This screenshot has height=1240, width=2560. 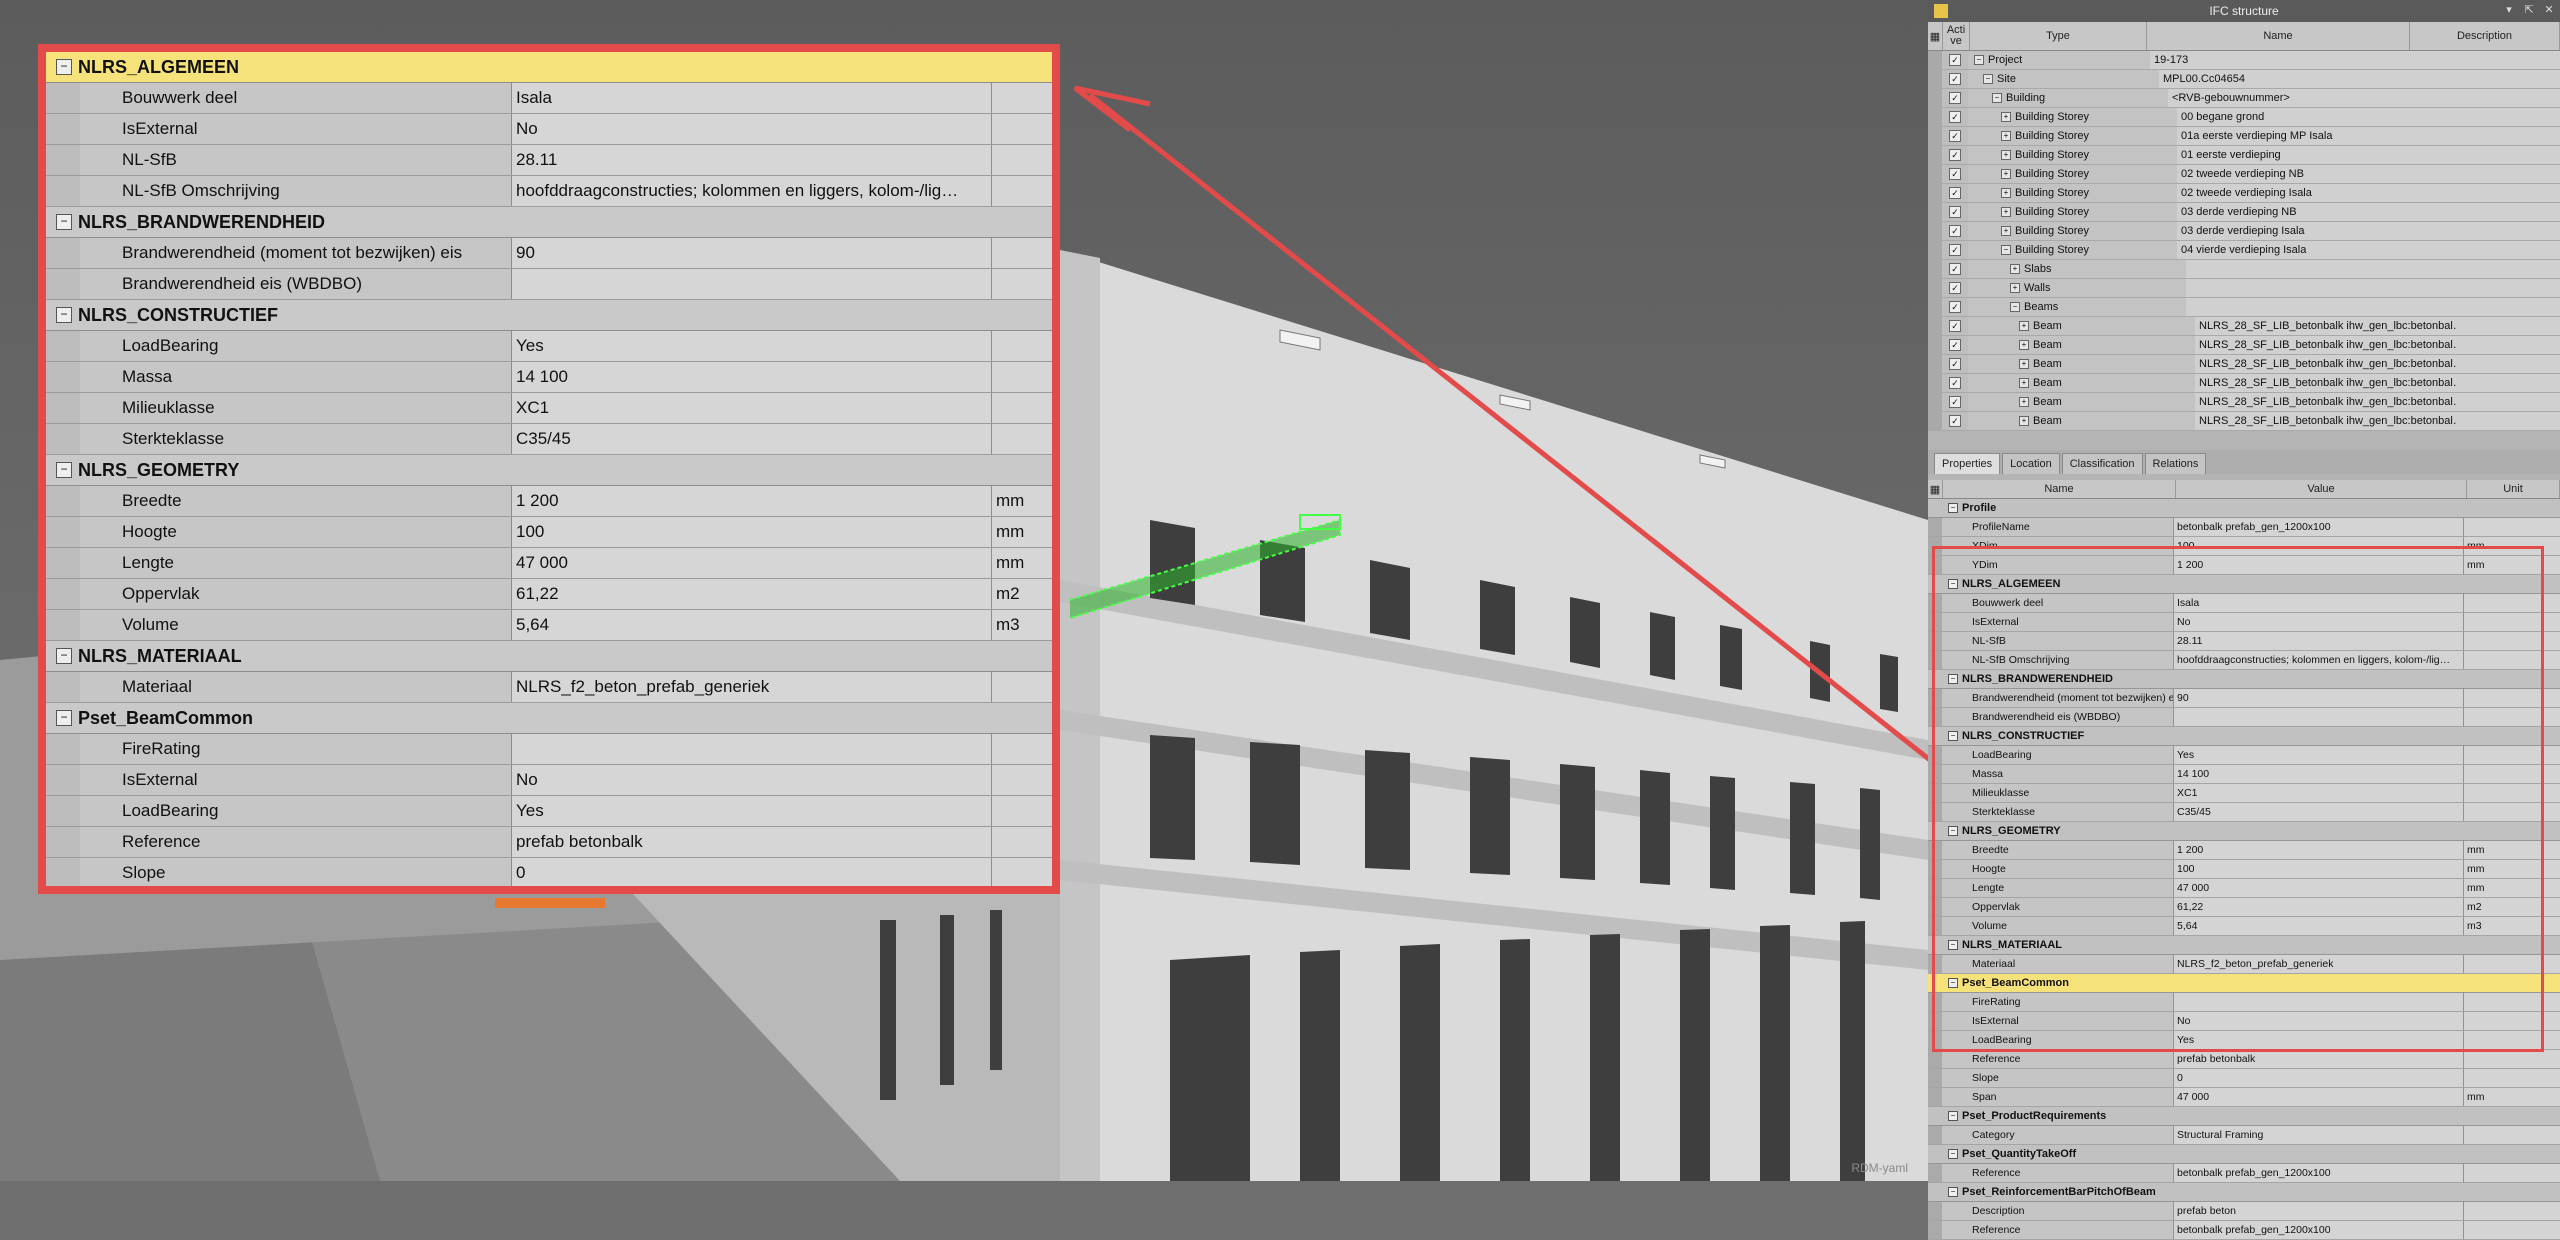 I want to click on property-row: Milieuklasse XC1, so click(x=549, y=408).